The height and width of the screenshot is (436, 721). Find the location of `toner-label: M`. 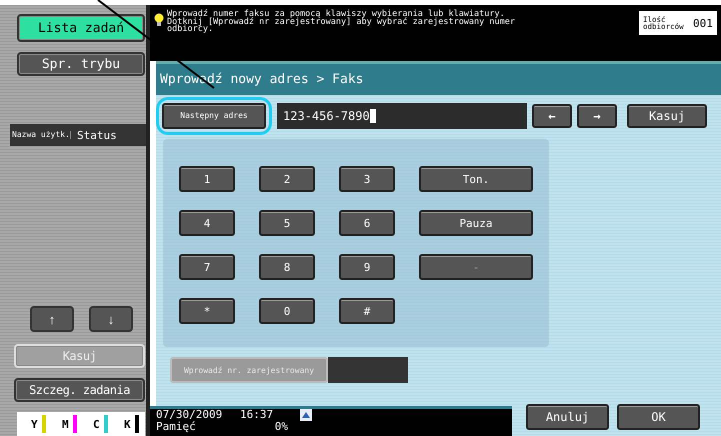

toner-label: M is located at coordinates (65, 424).